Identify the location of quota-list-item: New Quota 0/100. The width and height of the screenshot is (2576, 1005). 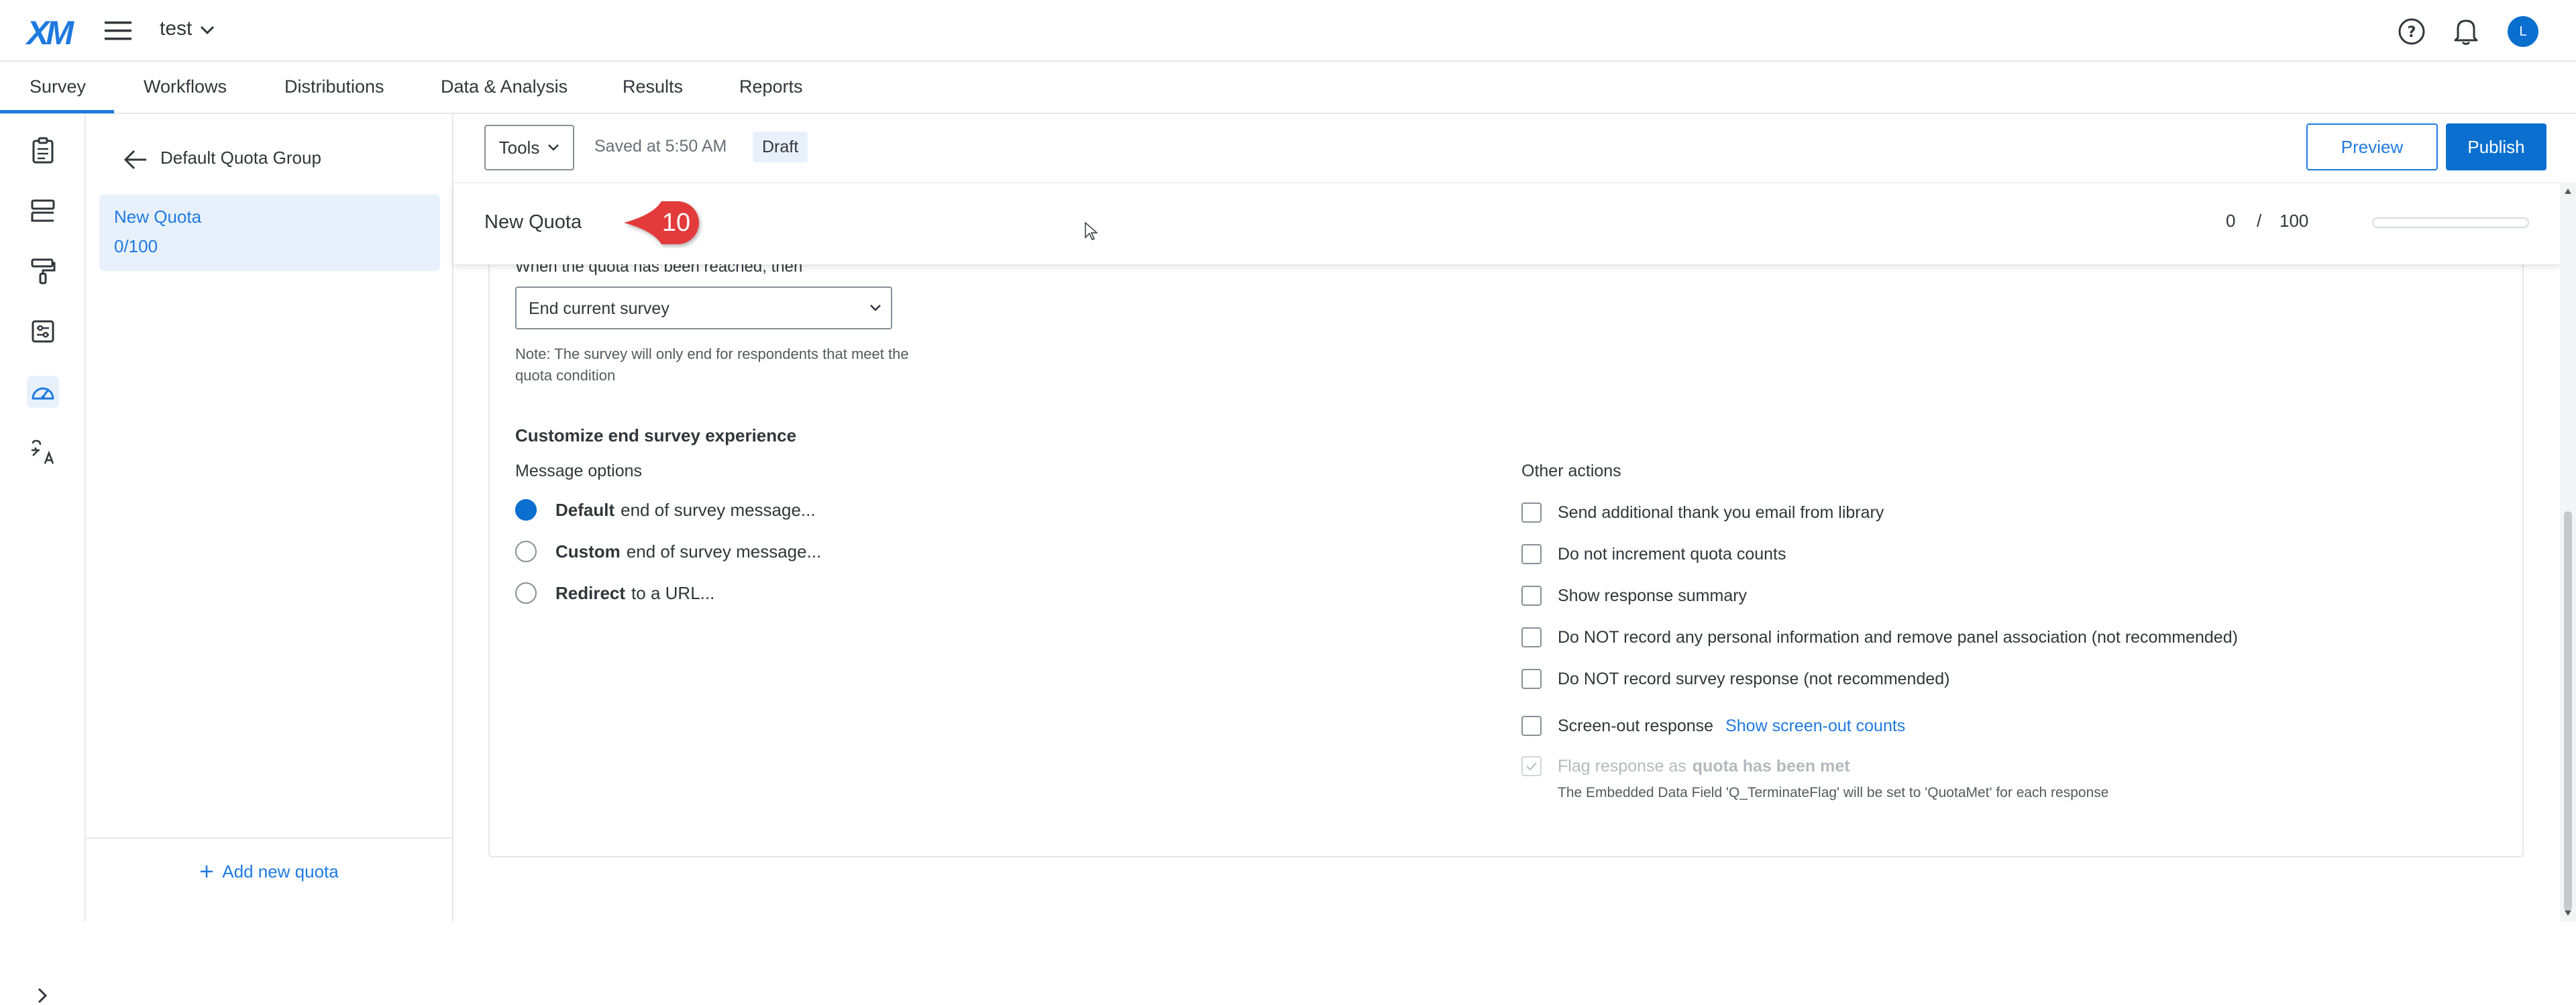
(269, 233).